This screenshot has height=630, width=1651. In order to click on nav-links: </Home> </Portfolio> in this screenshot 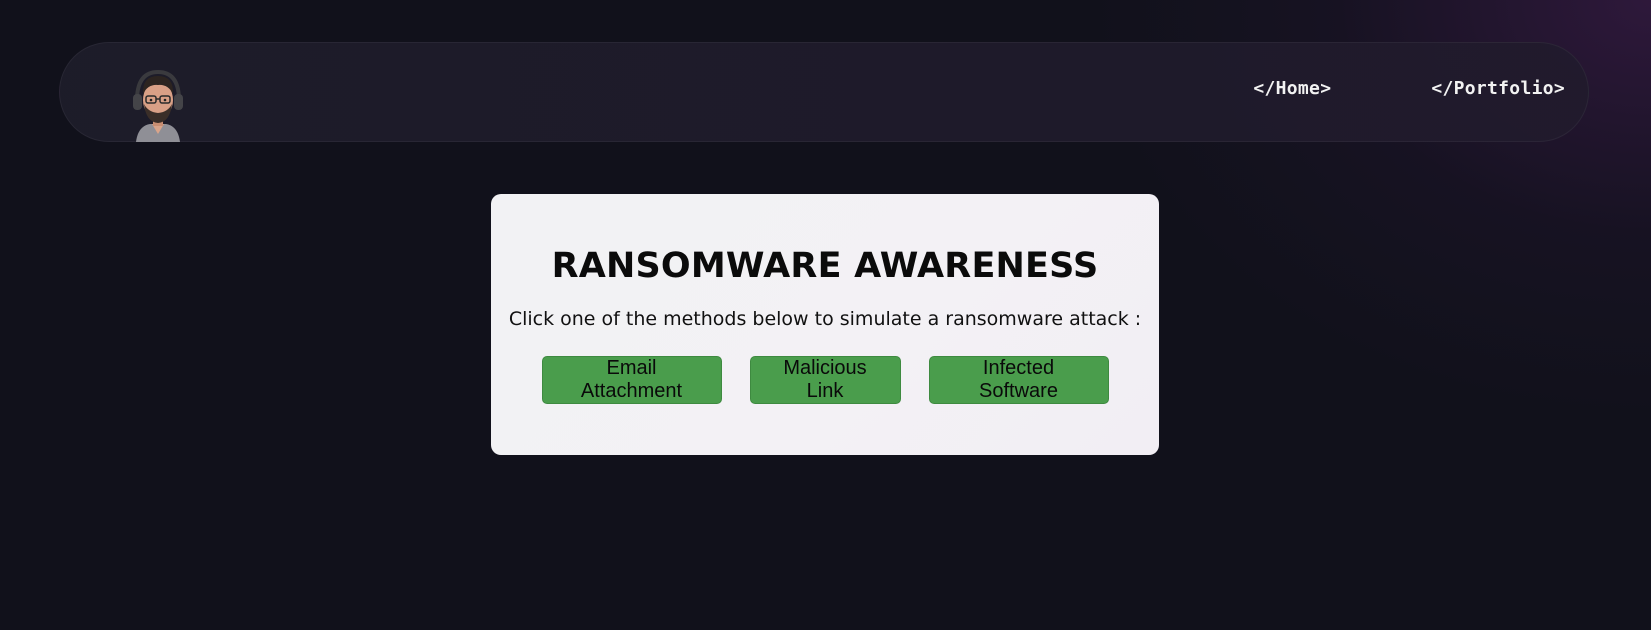, I will do `click(1409, 88)`.